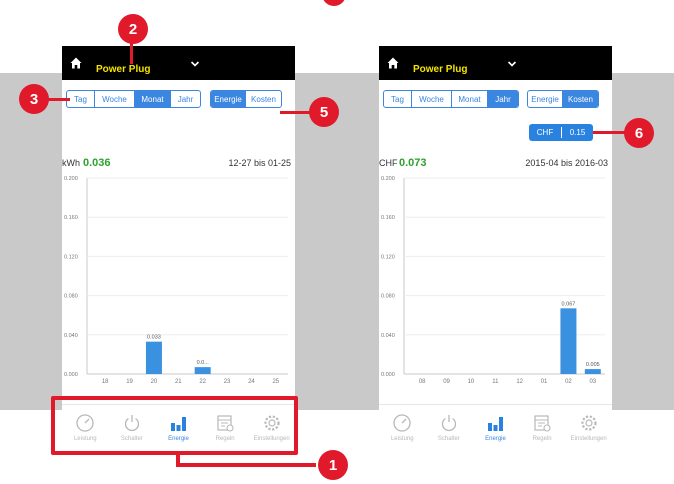  Describe the element at coordinates (324, 112) in the screenshot. I see `callout-badge-5: 5` at that location.